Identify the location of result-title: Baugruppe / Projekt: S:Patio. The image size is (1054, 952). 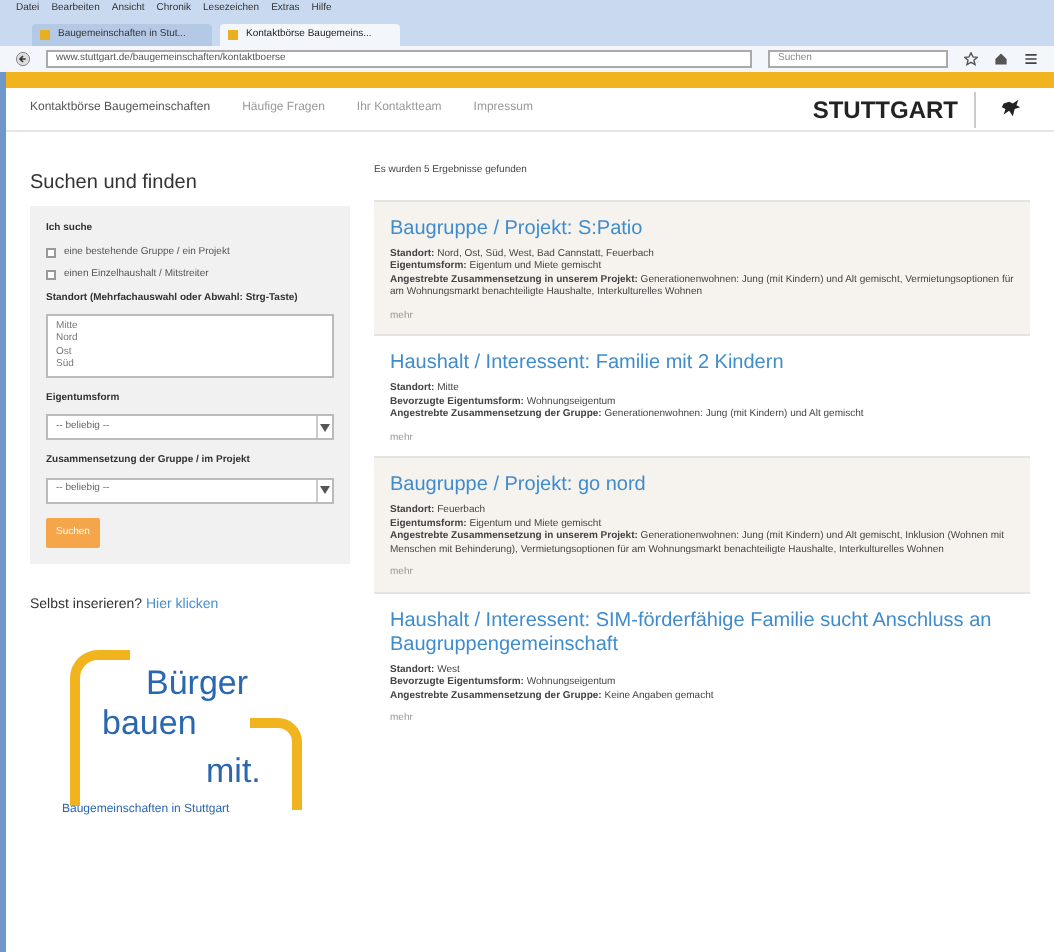
(702, 229).